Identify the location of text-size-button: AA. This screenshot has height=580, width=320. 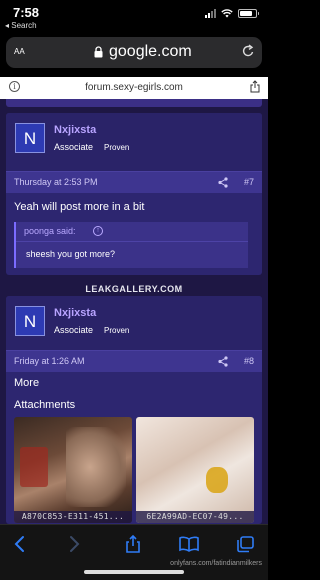
(19, 51).